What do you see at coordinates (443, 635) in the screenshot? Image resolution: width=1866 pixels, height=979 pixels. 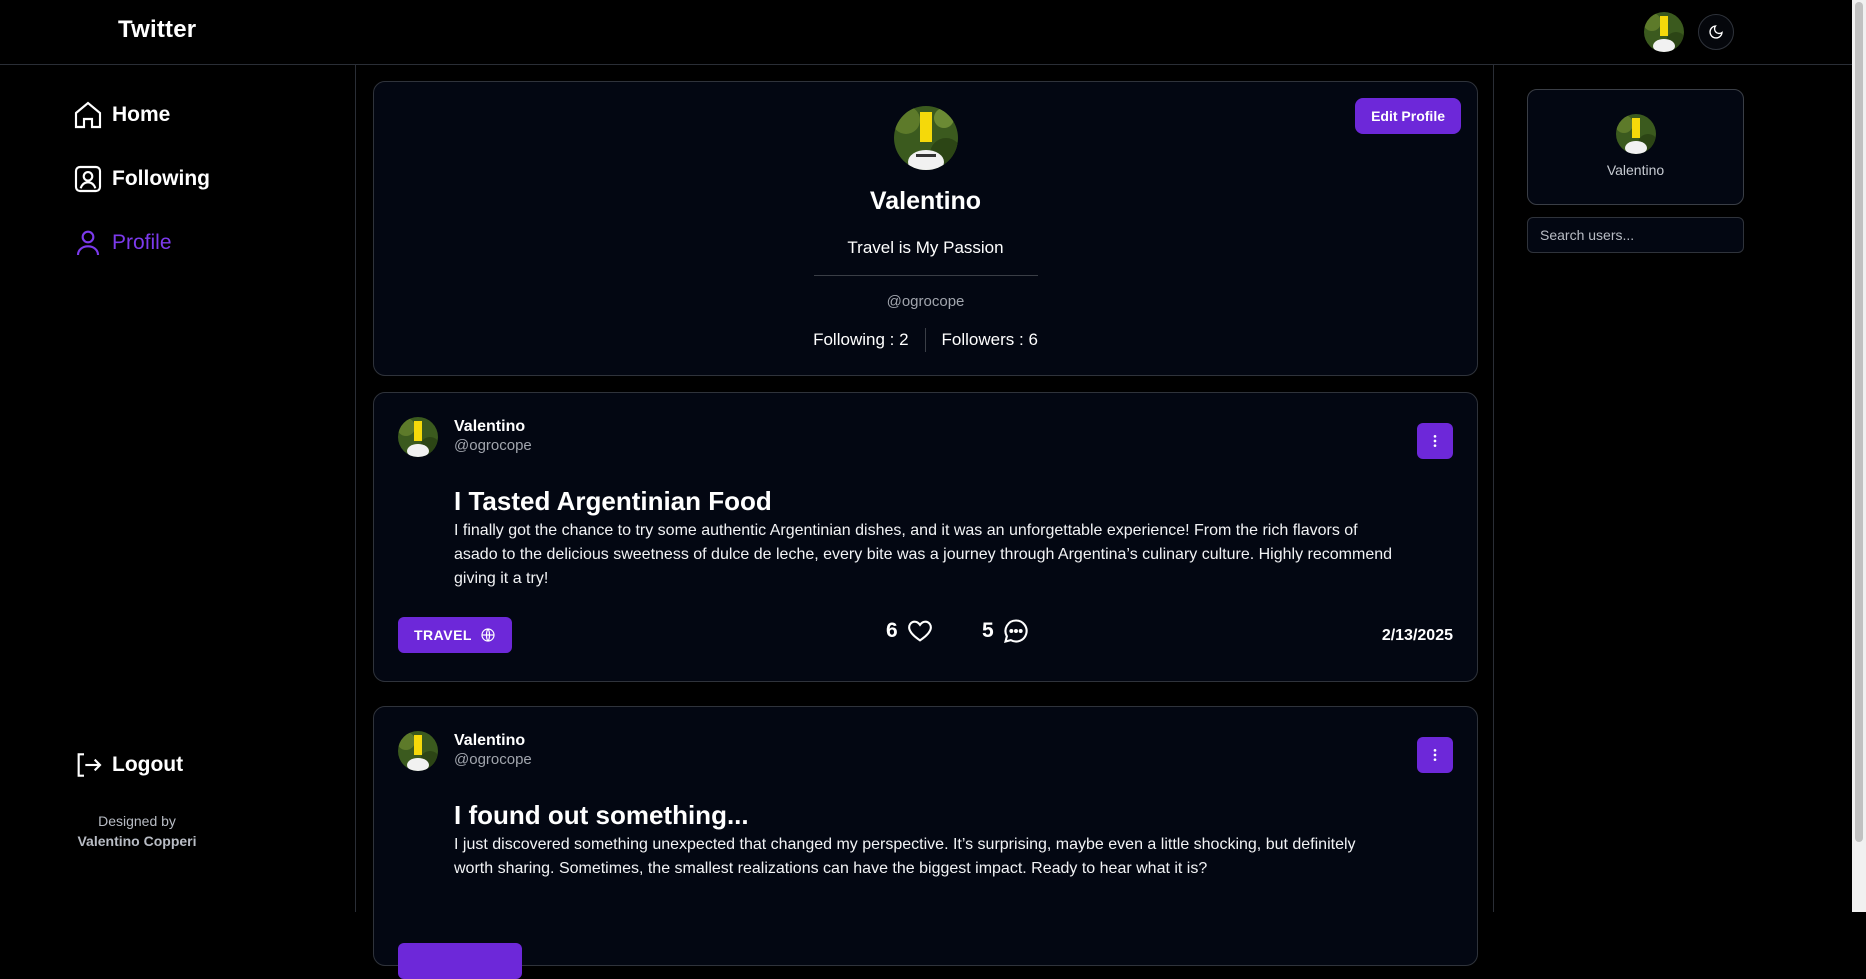 I see `post-tag-label: TRAVEL` at bounding box center [443, 635].